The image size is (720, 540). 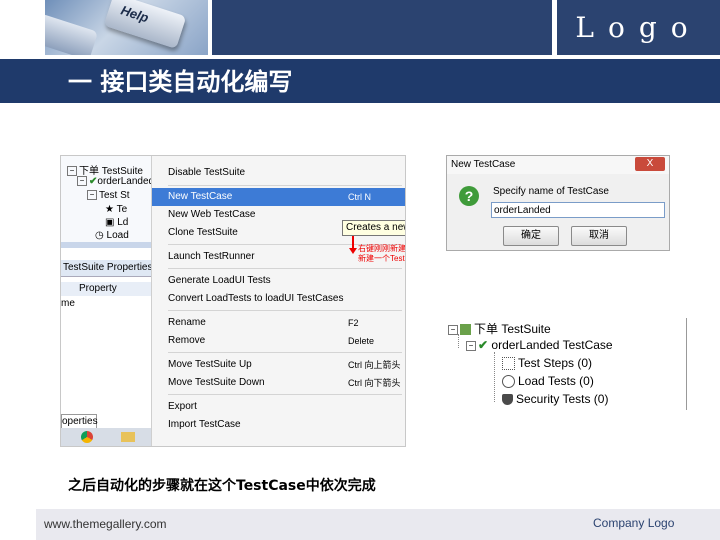 What do you see at coordinates (87, 437) in the screenshot?
I see `chrome-icon` at bounding box center [87, 437].